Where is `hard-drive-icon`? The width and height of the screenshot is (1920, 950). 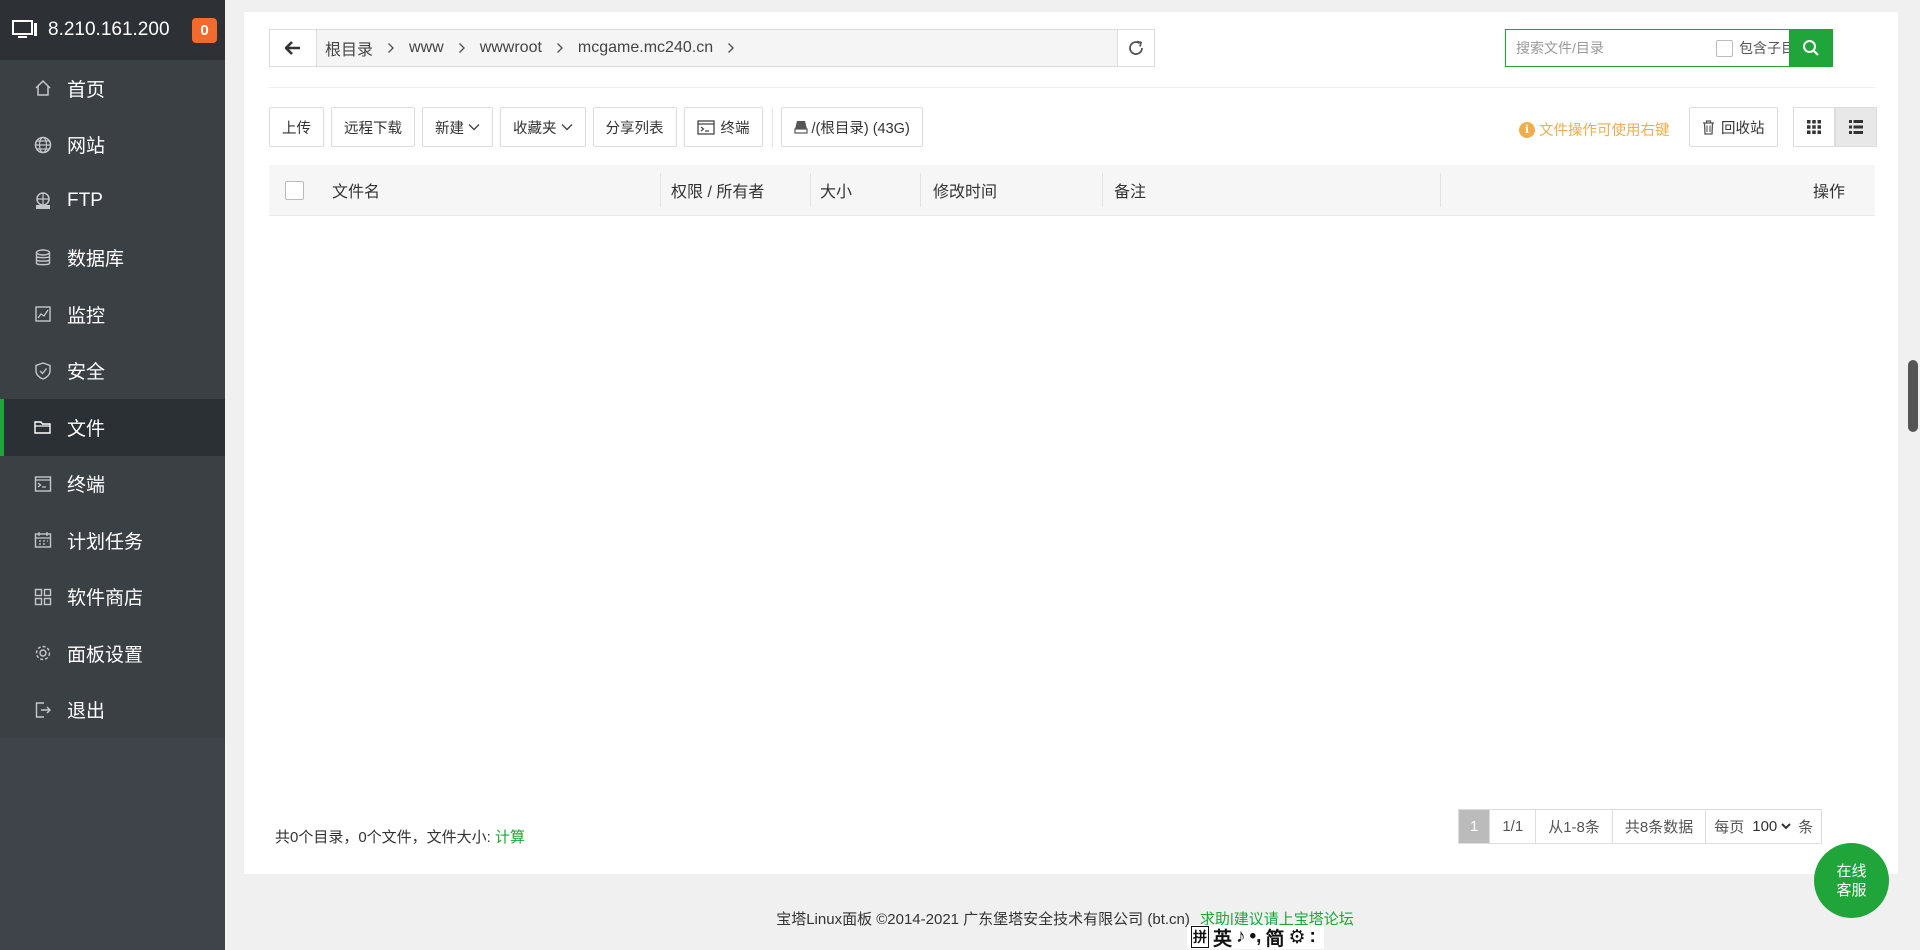 hard-drive-icon is located at coordinates (800, 127).